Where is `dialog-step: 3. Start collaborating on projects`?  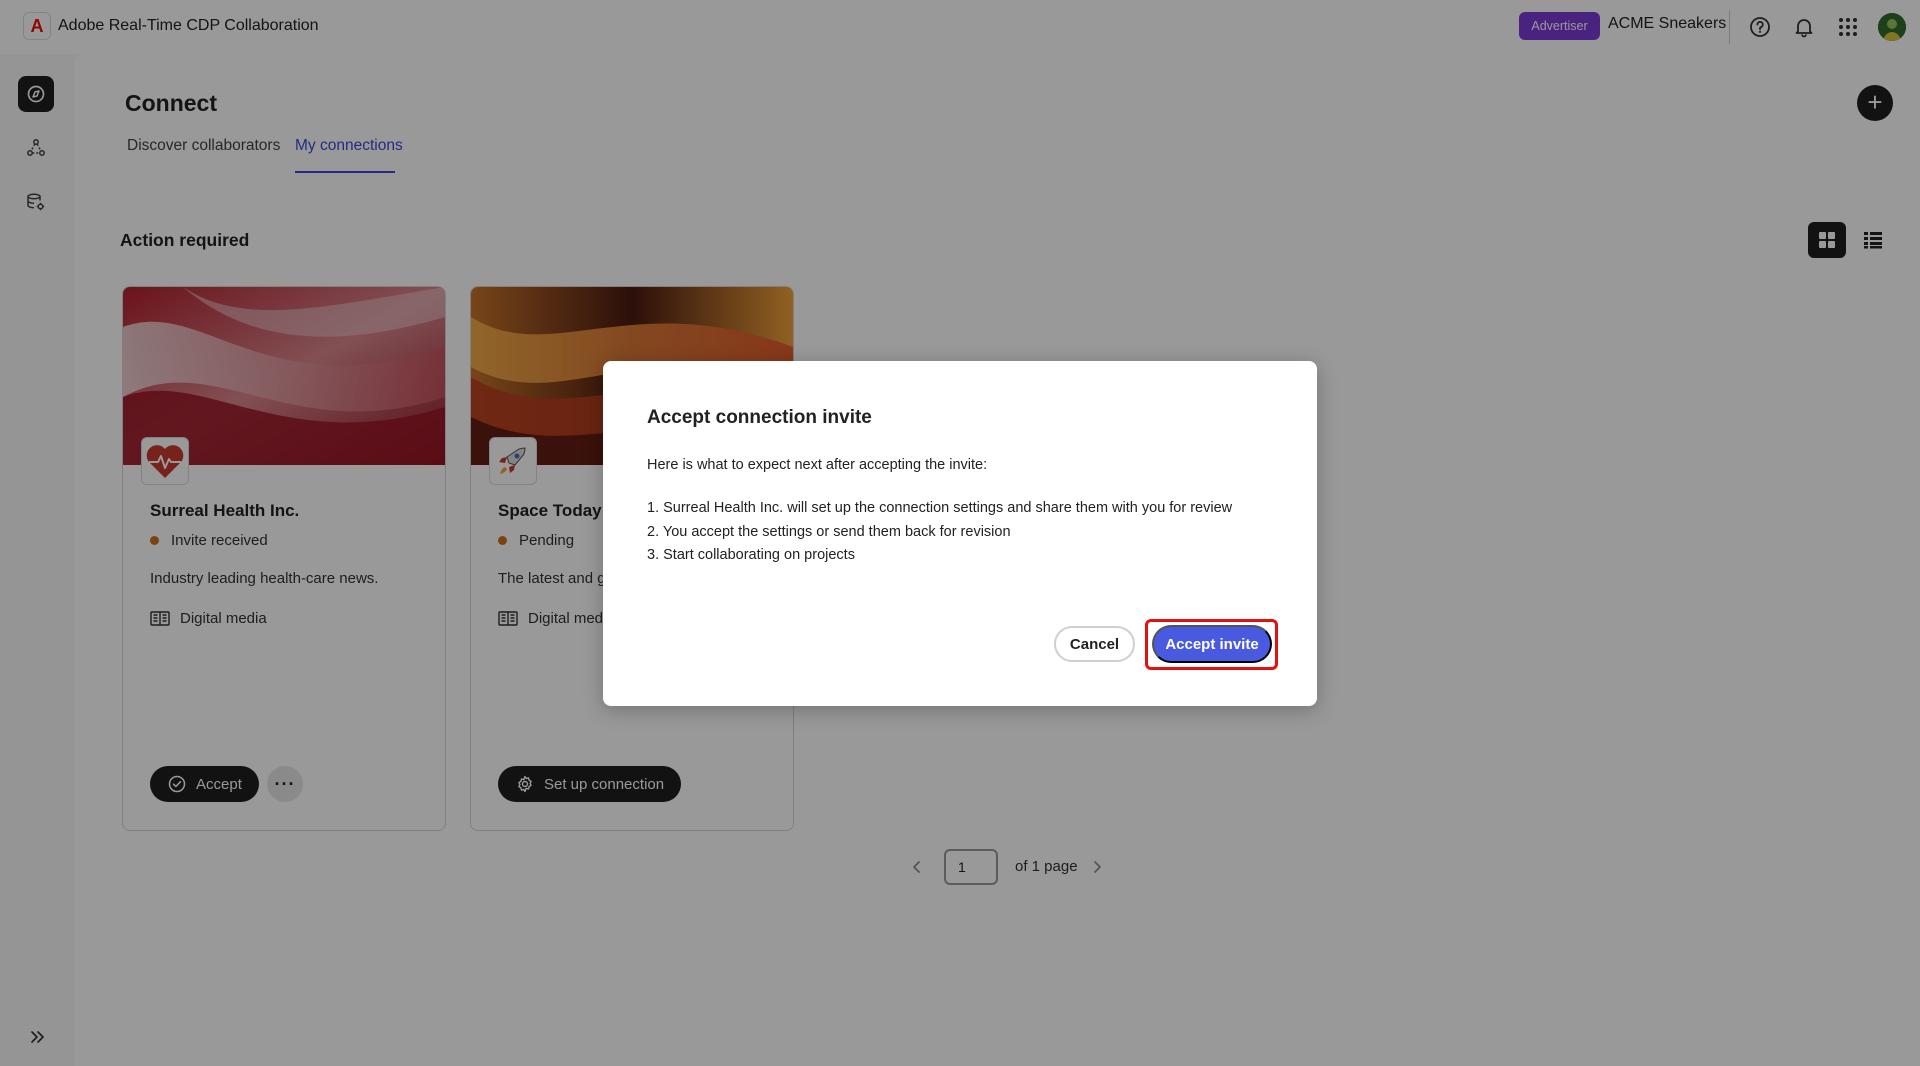 dialog-step: 3. Start collaborating on projects is located at coordinates (751, 555).